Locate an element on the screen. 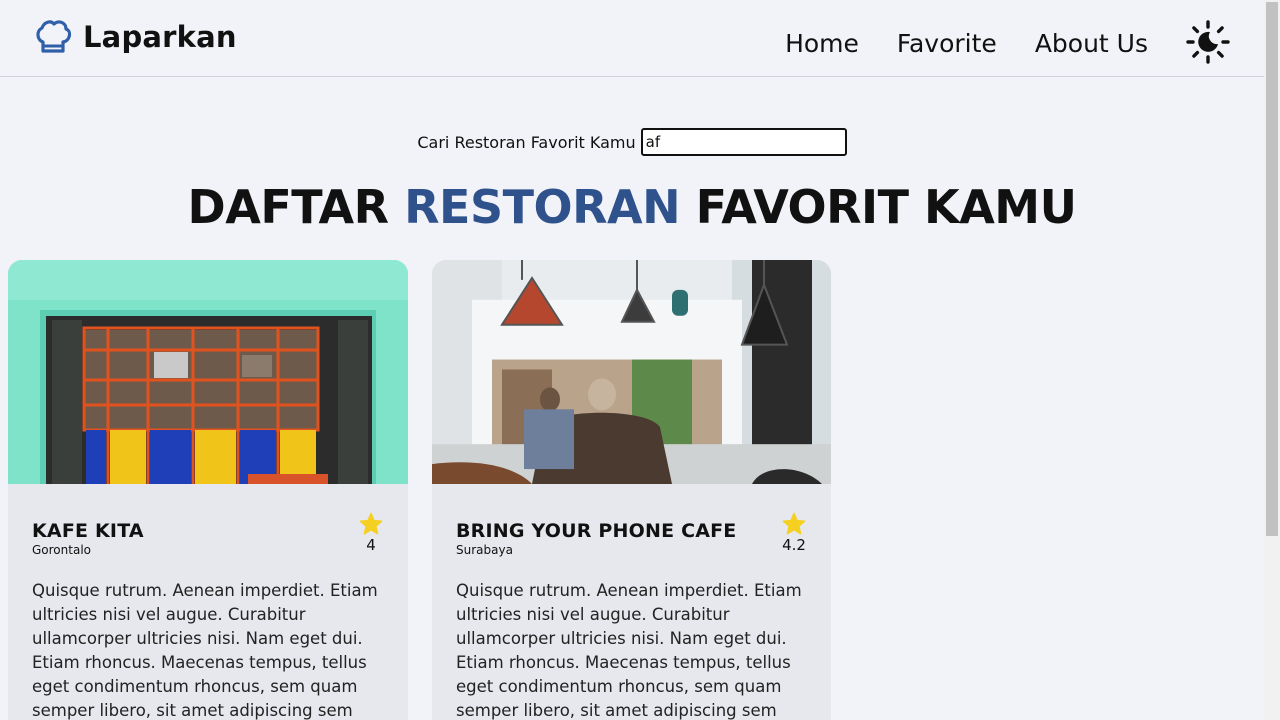 This screenshot has height=720, width=1280. brand-name: Laparkan is located at coordinates (160, 37).